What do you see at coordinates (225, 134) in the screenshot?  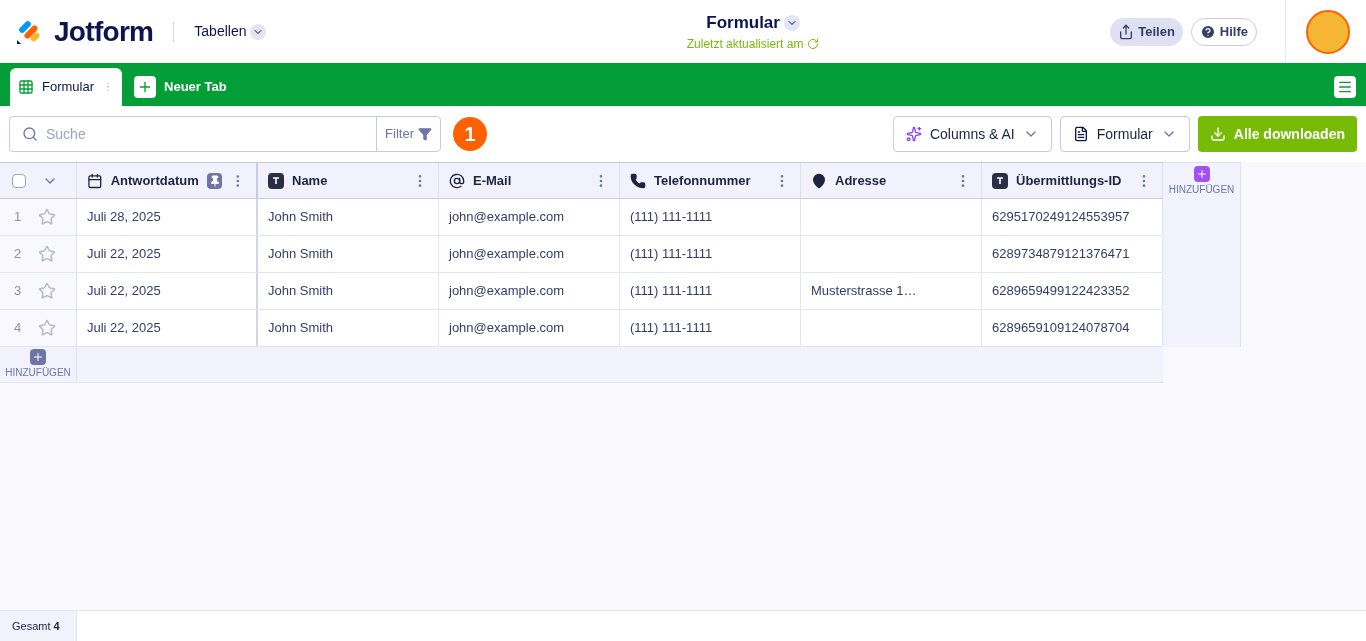 I see `search-field: Suche Filter` at bounding box center [225, 134].